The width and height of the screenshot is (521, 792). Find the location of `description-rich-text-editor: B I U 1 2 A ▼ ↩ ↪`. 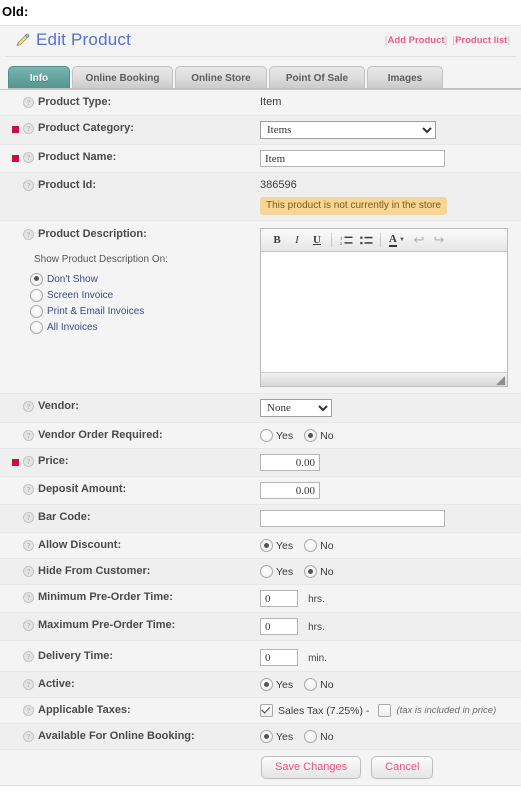

description-rich-text-editor: B I U 1 2 A ▼ ↩ ↪ is located at coordinates (384, 307).